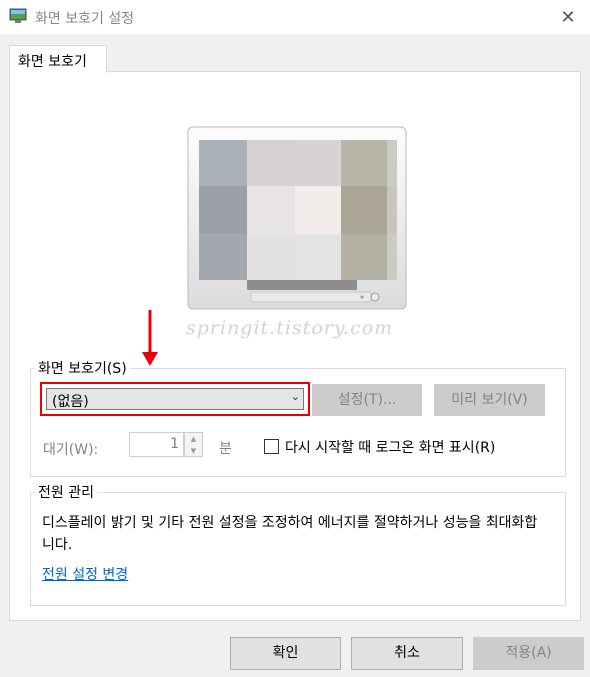 This screenshot has height=677, width=590. I want to click on screensaver-preview-button: 미리 보기(V), so click(489, 400).